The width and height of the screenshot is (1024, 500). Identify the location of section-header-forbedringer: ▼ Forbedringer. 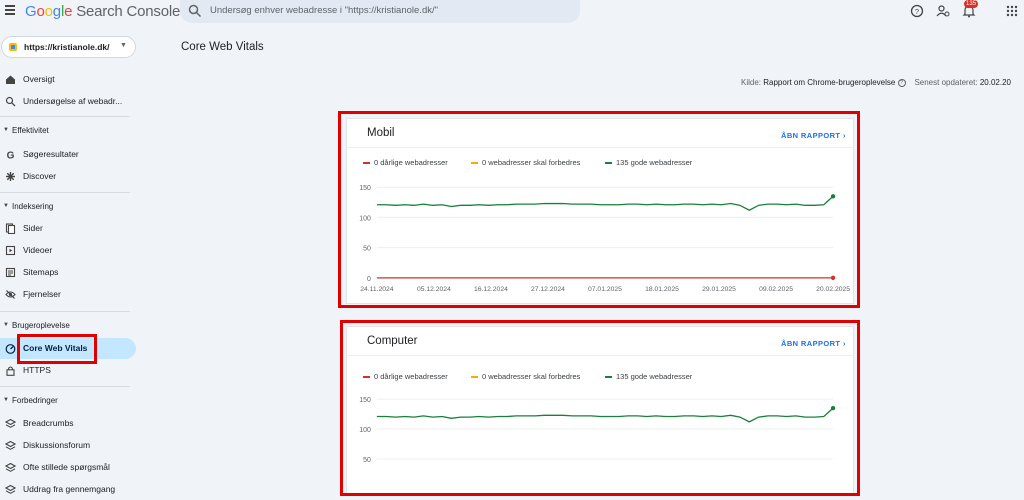
(68, 401).